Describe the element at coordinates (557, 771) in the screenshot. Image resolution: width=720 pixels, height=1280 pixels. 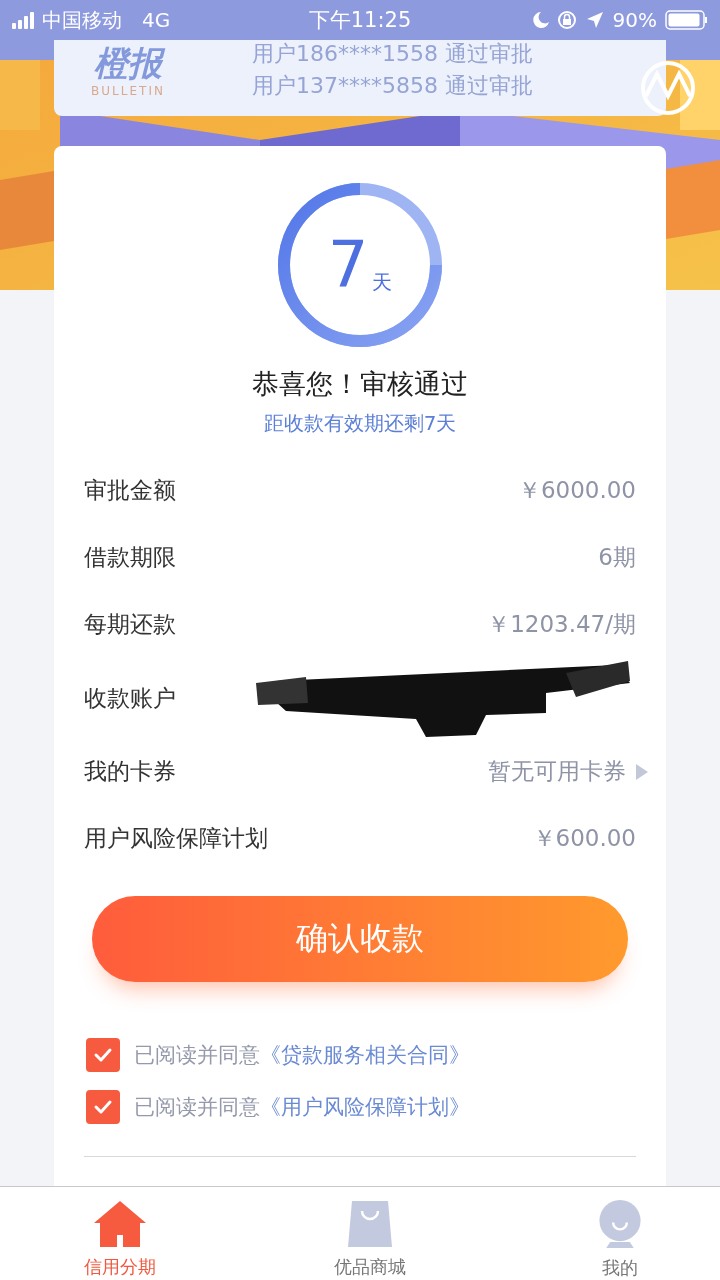
I see `coupon-link: 暂无可用卡券` at that location.